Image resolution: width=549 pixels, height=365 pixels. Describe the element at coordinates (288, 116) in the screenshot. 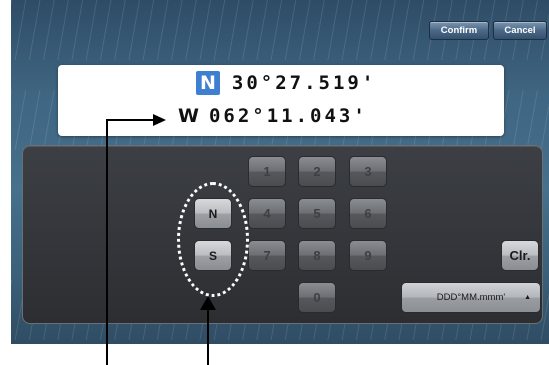

I see `longitude-value: 062°11.043'` at that location.